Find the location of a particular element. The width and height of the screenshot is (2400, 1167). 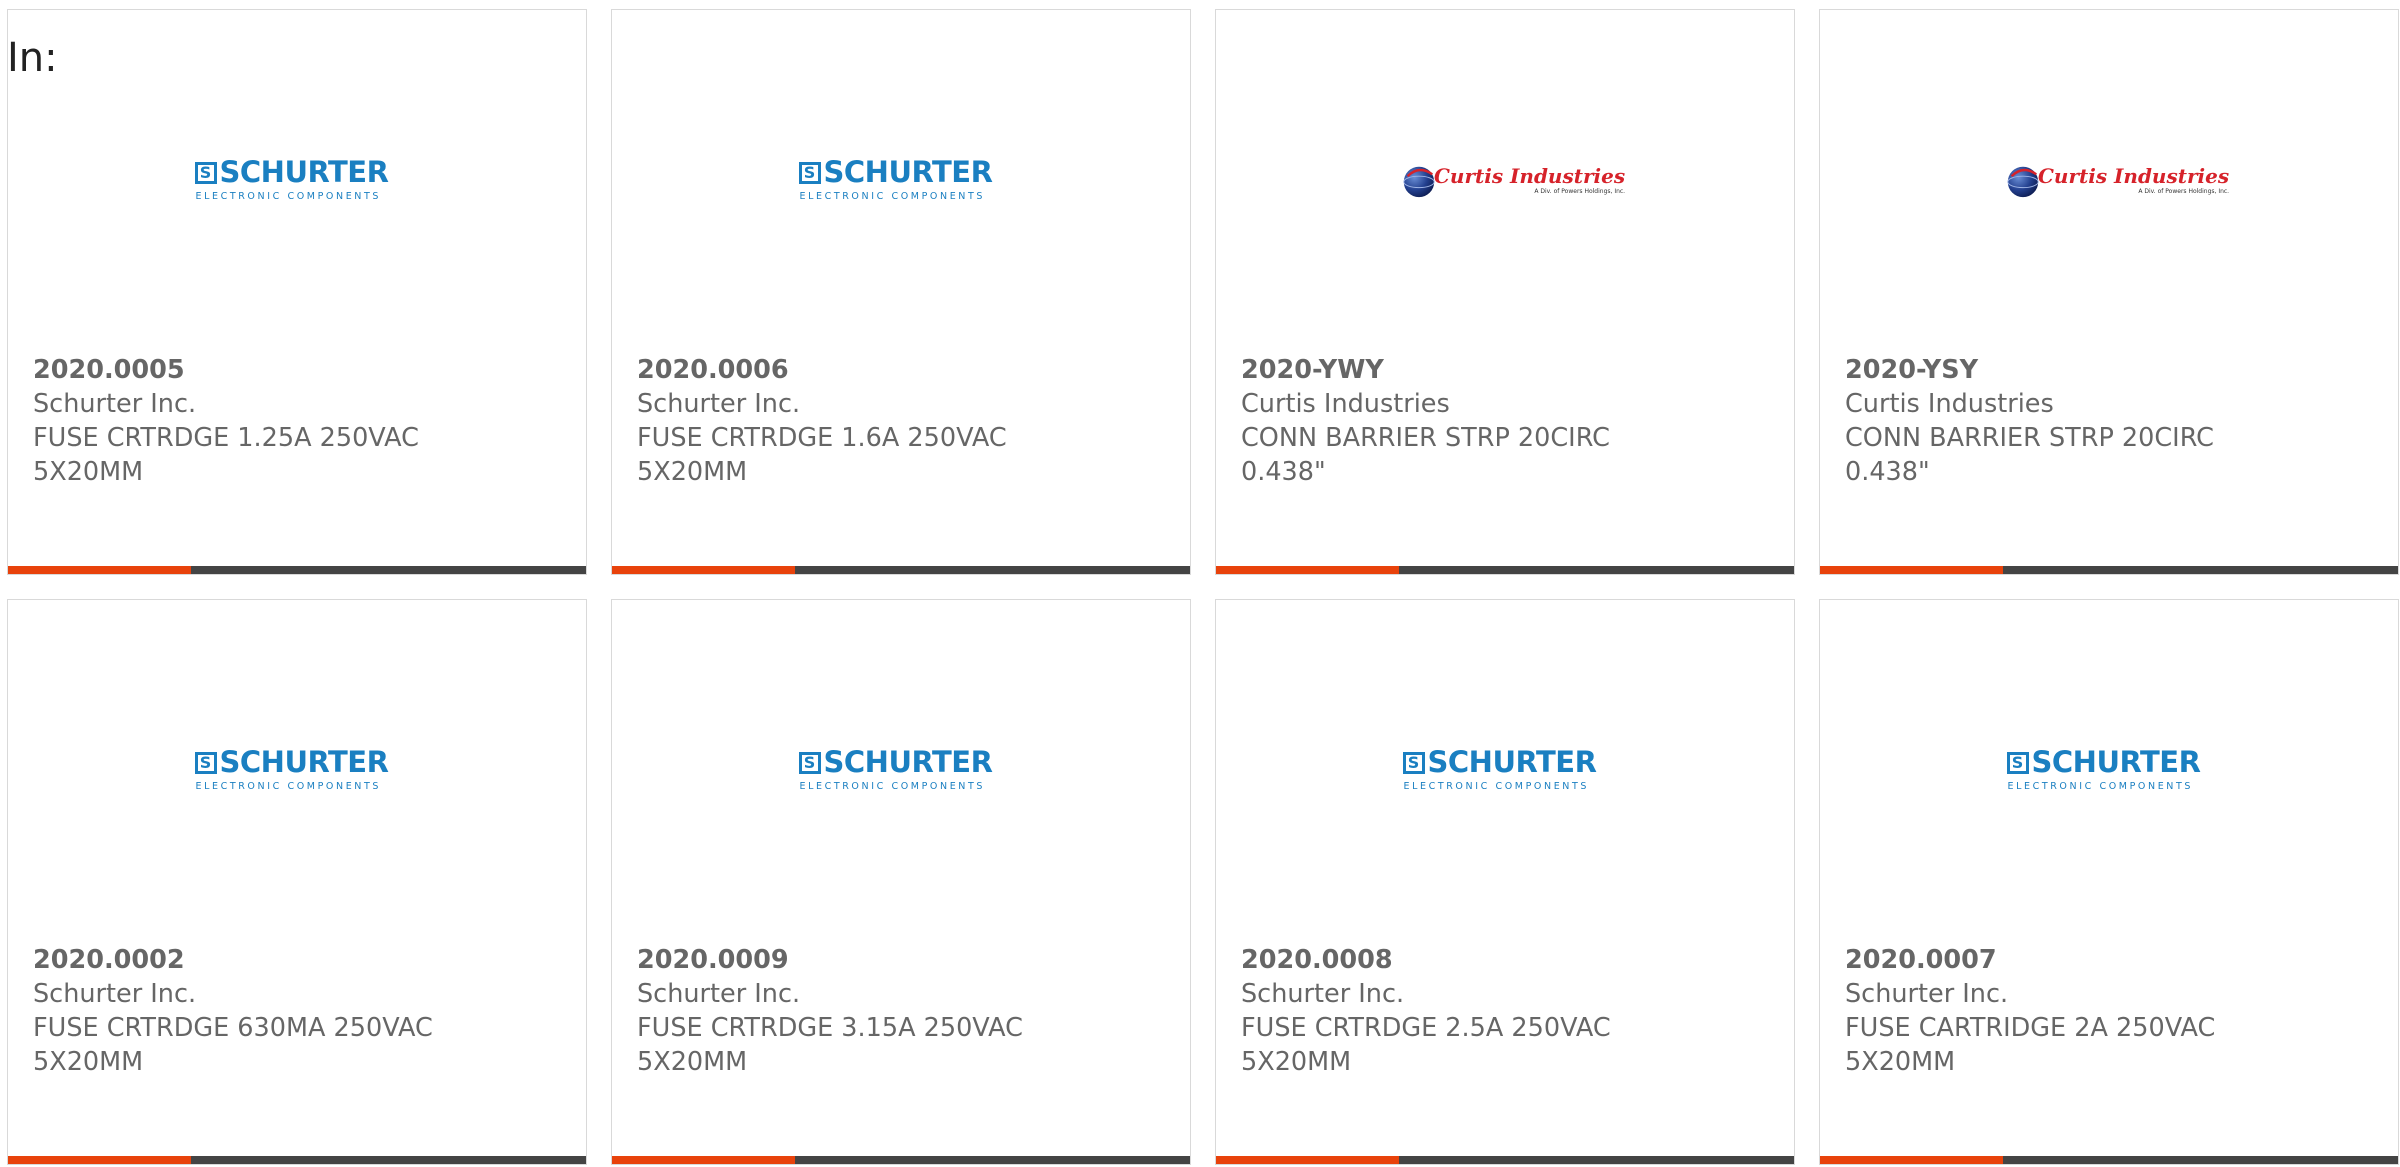

part-number: 2020-YWY is located at coordinates (1461, 370).